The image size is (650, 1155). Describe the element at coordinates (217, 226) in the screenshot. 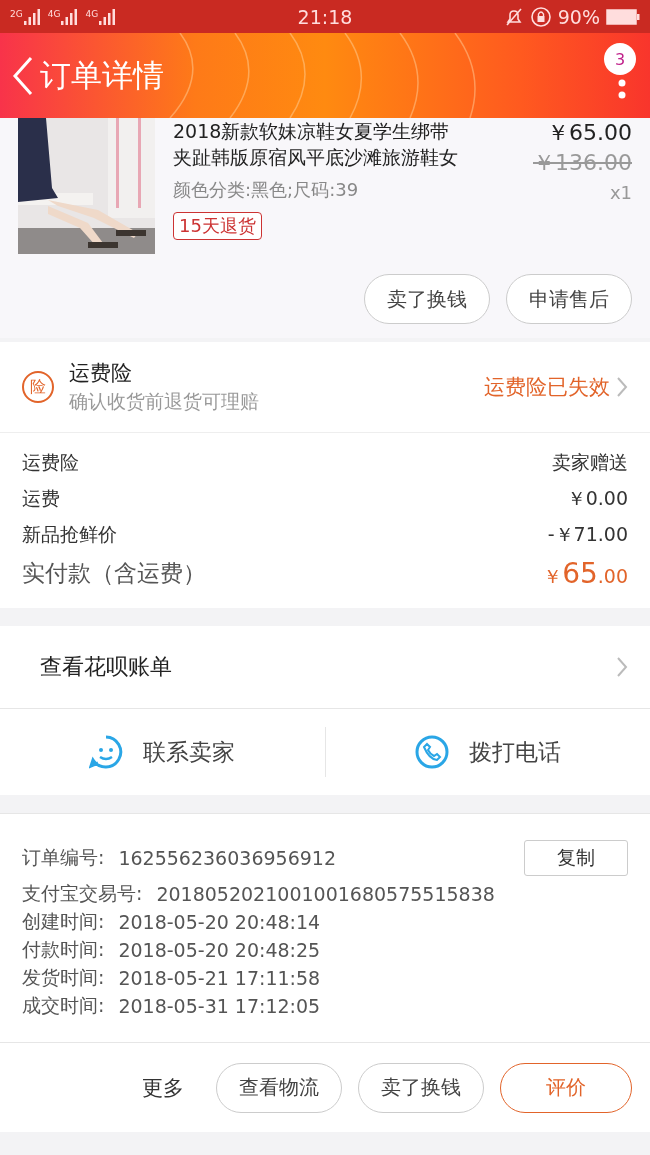

I see `return-policy-tag: 15天退货` at that location.